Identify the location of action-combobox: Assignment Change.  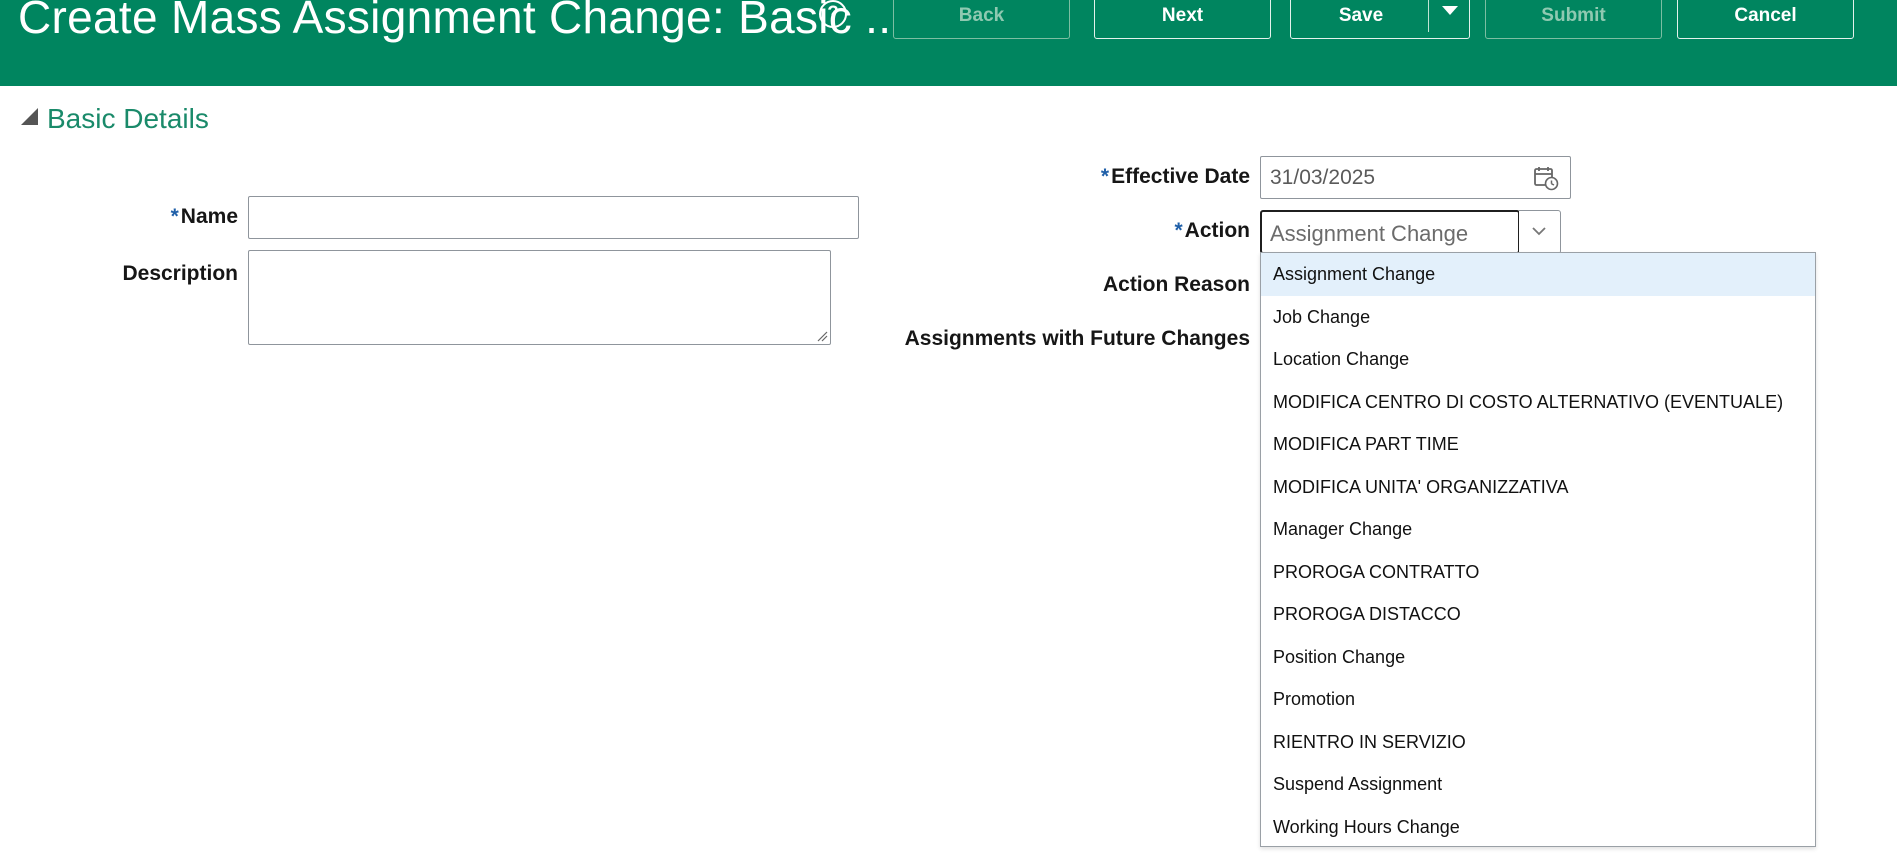
(1390, 232).